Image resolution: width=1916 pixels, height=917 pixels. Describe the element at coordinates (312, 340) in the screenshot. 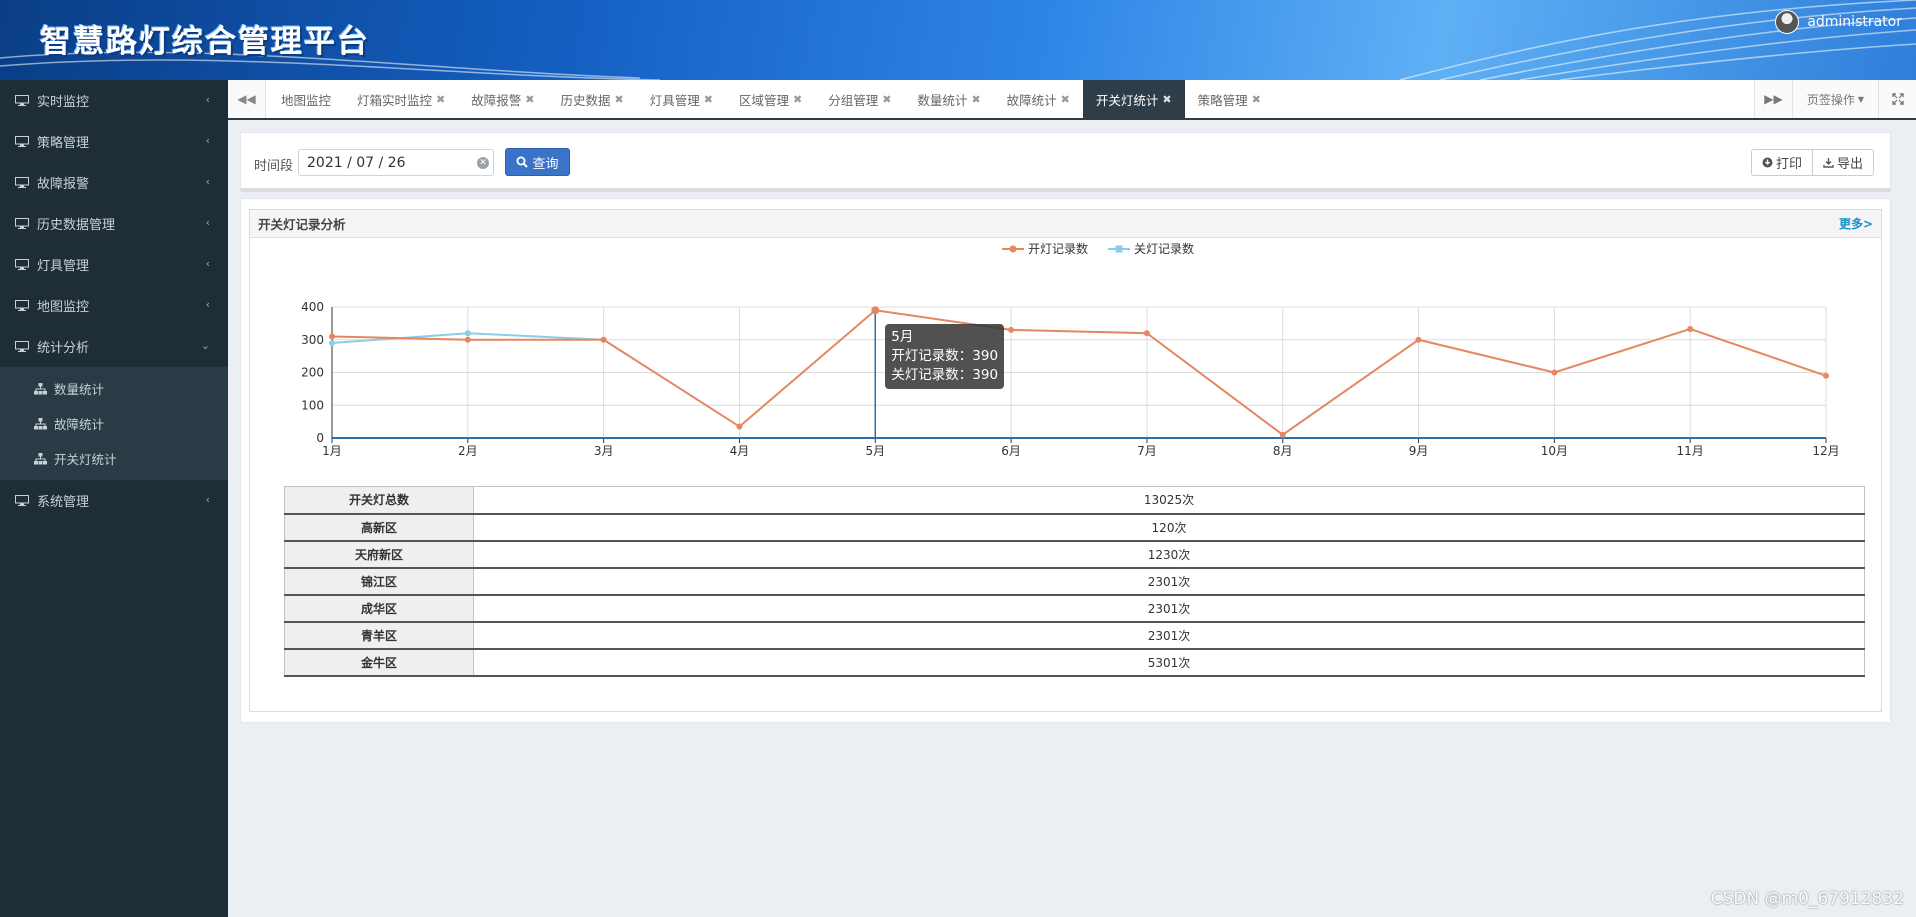

I see `y-tick-label: 300` at that location.